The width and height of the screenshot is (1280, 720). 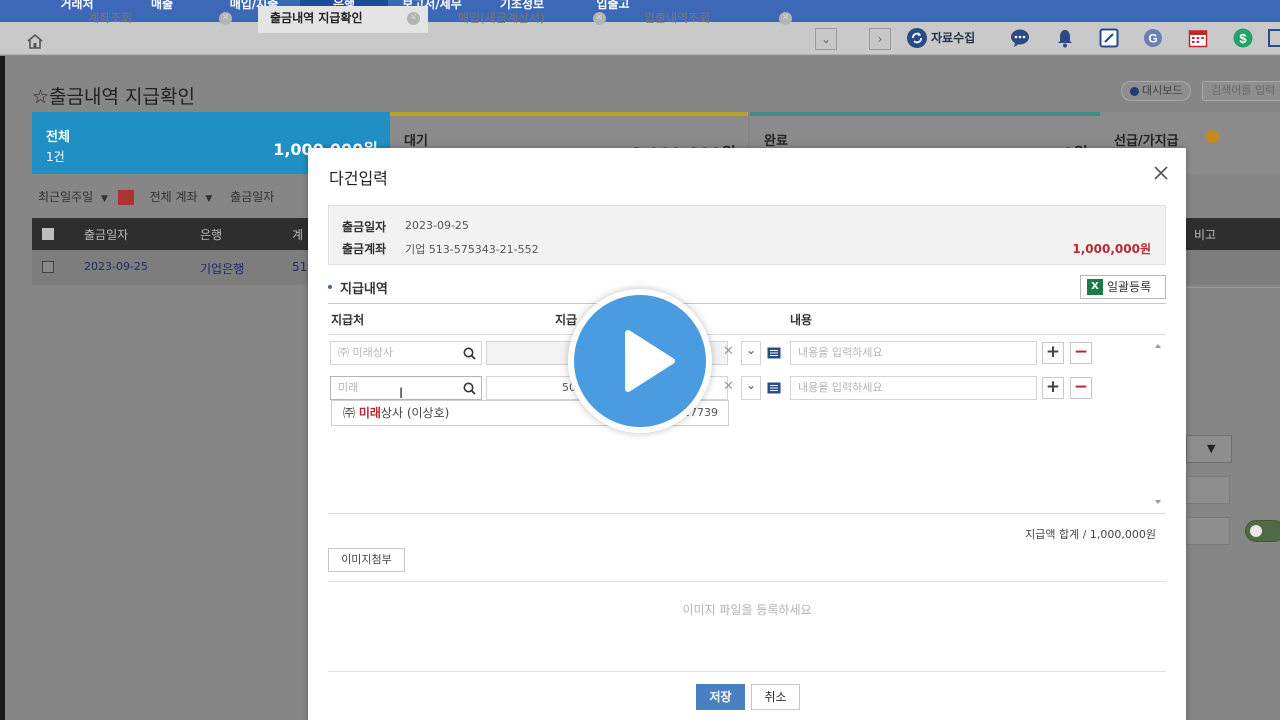 I want to click on withdrawal-amount: 1,000,000원, so click(x=1111, y=249).